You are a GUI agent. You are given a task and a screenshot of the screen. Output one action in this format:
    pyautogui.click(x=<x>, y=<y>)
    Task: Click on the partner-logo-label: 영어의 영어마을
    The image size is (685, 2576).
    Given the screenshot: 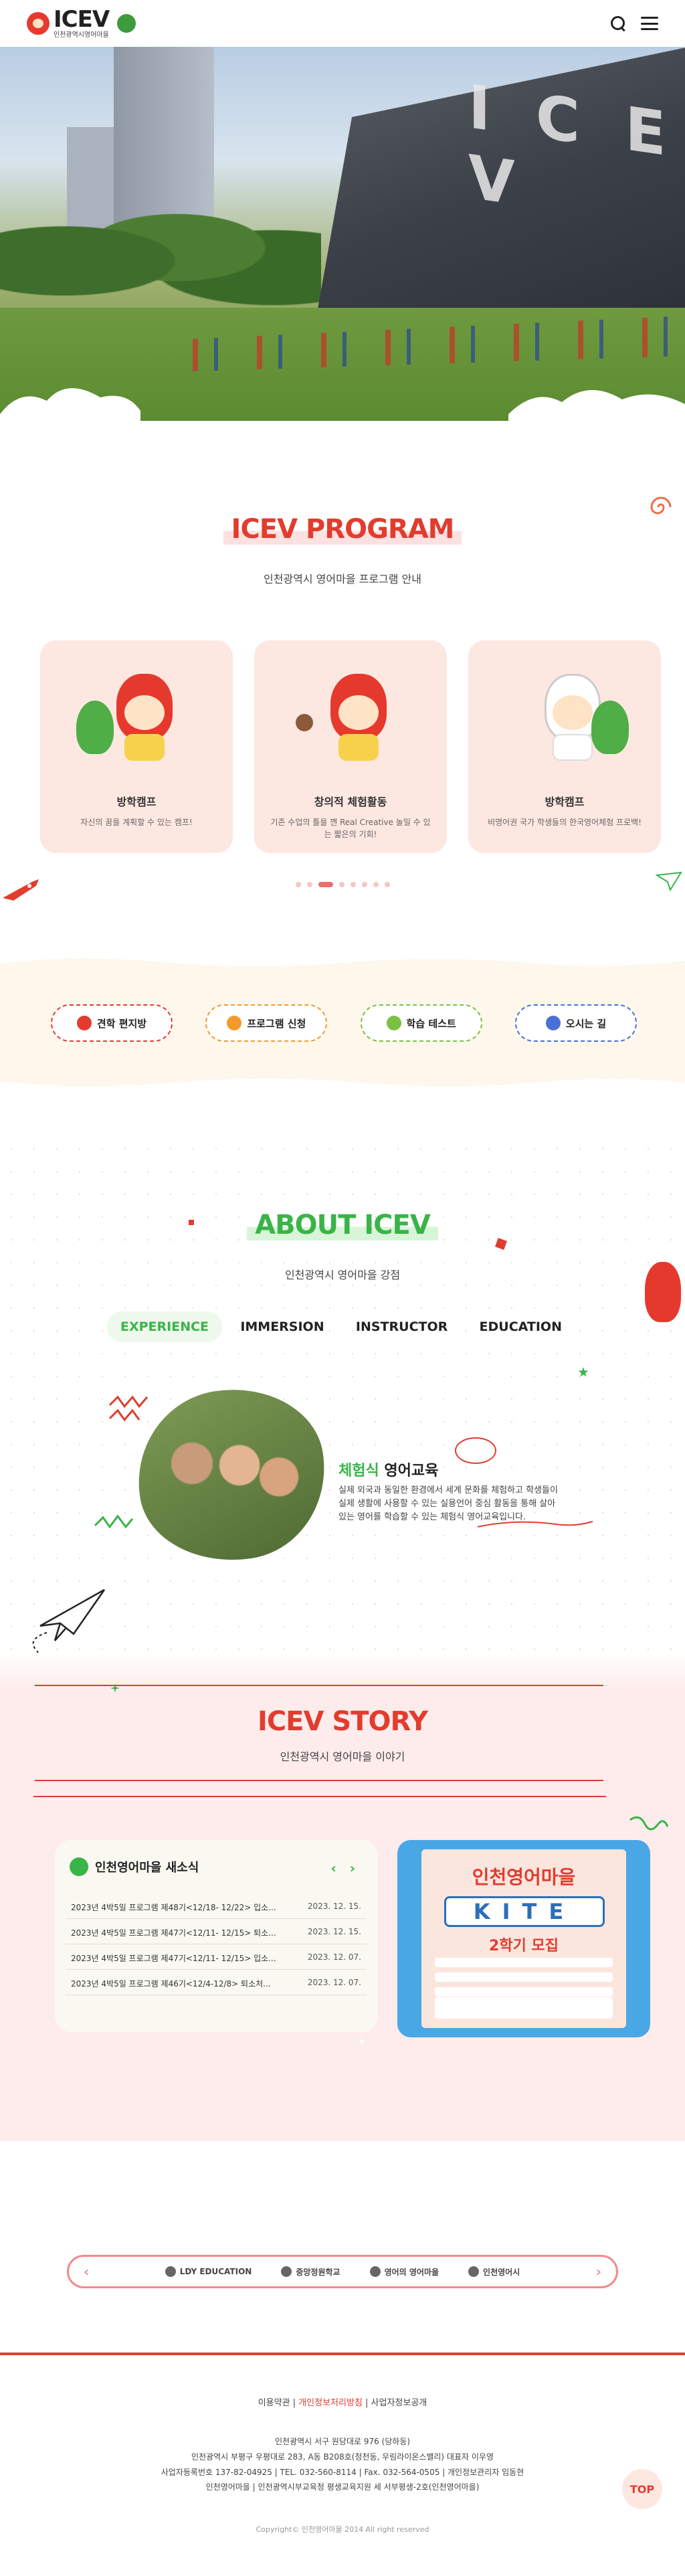 What is the action you would take?
    pyautogui.click(x=411, y=2272)
    